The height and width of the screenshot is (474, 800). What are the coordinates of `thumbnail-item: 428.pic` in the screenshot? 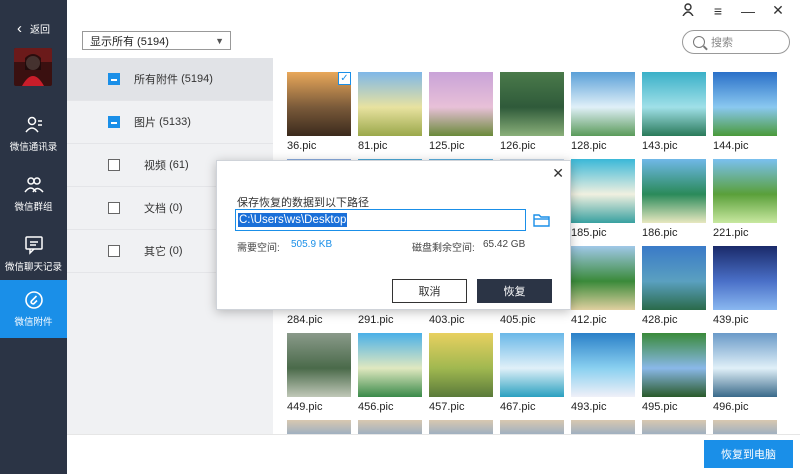 It's located at (674, 286).